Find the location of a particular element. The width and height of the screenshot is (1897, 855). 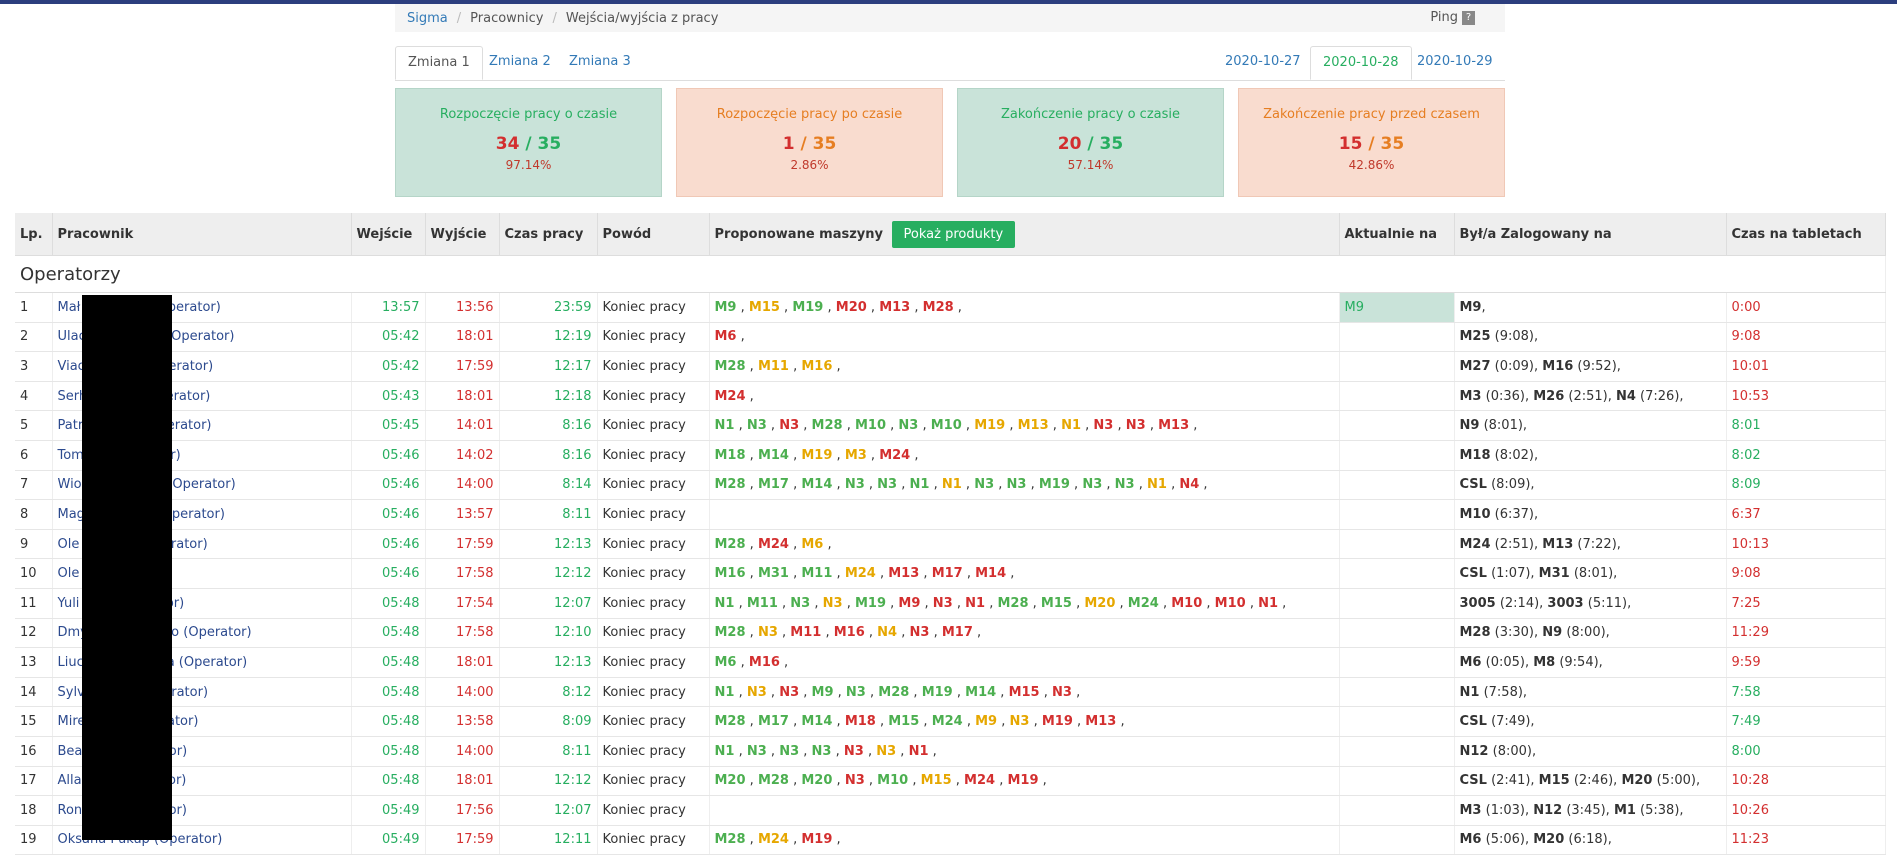

header-lp: Lp. is located at coordinates (34, 234).